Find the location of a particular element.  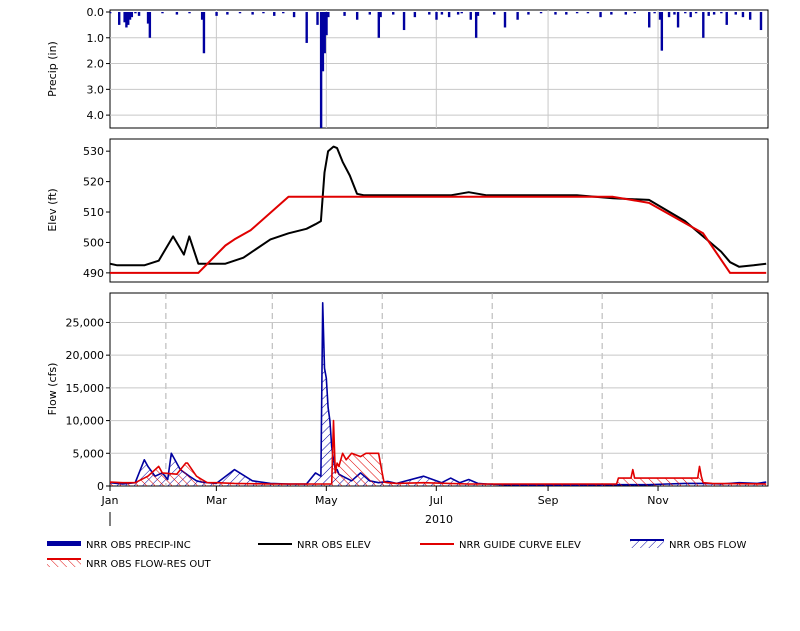

elev-yticks: 490 500 510 520 530 is located at coordinates (96, 212).